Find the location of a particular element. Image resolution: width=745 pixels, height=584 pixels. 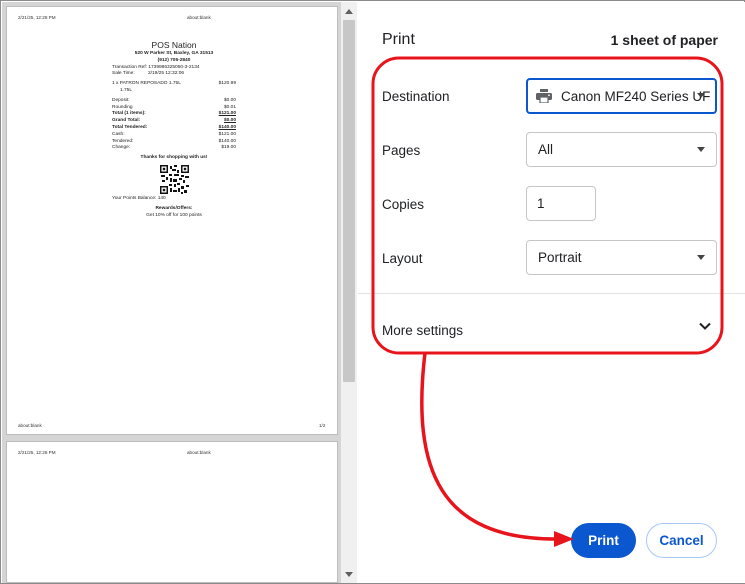

receipt-item-row: 1 x PATRON REPOSADO 1.75L $120.99 is located at coordinates (174, 84).